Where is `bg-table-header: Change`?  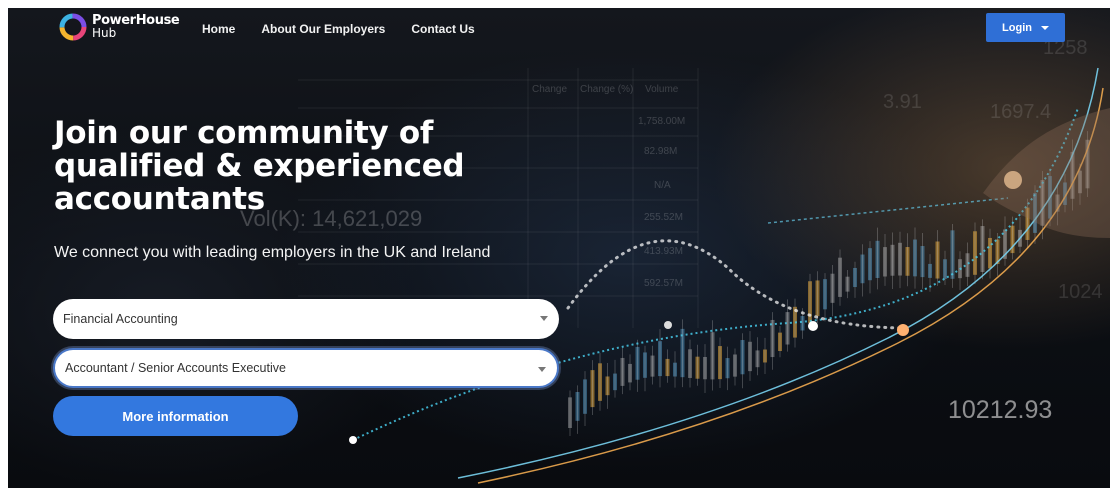
bg-table-header: Change is located at coordinates (549, 89).